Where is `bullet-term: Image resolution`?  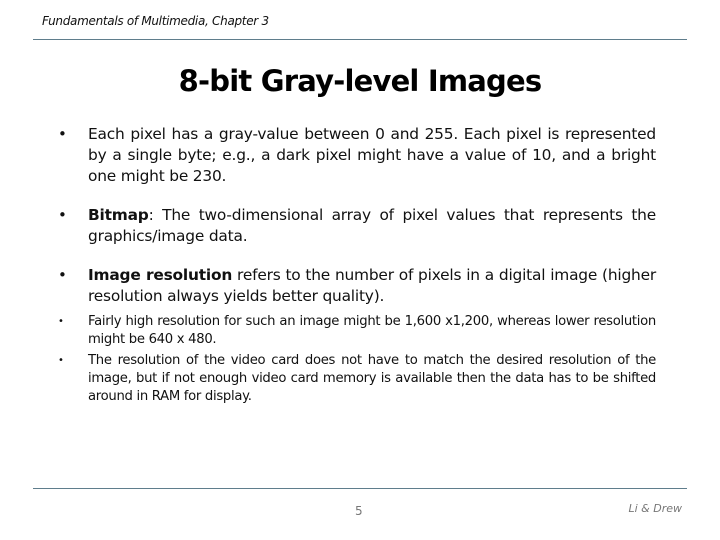
bullet-term: Image resolution is located at coordinates (160, 275).